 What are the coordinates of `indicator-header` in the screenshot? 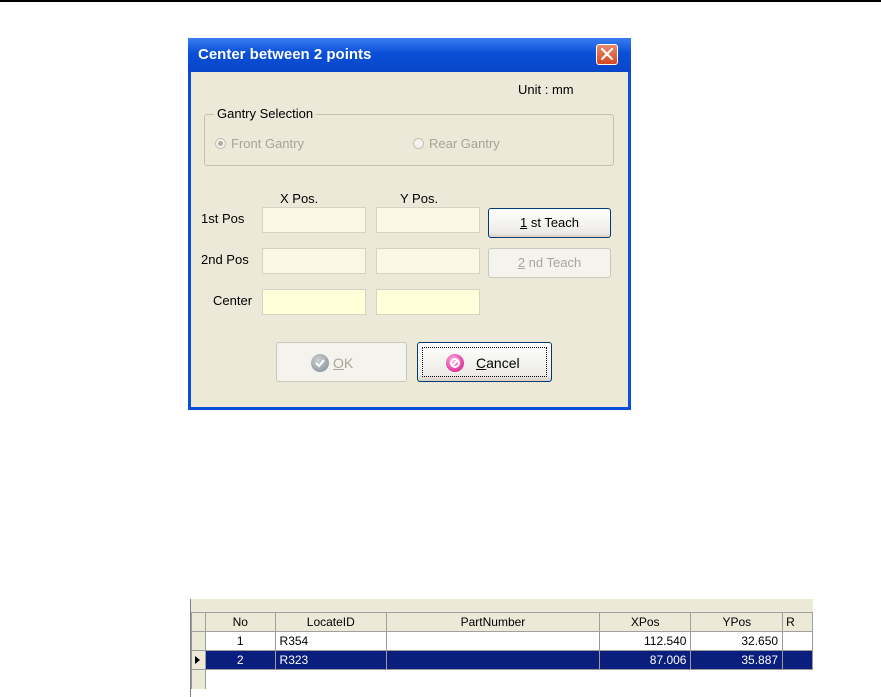 It's located at (198, 622).